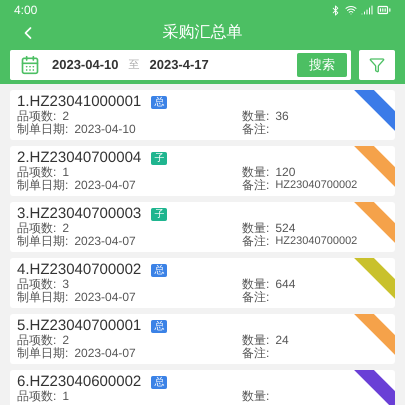 The image size is (405, 405). I want to click on order-number: 5.HZ23040700001, so click(79, 326).